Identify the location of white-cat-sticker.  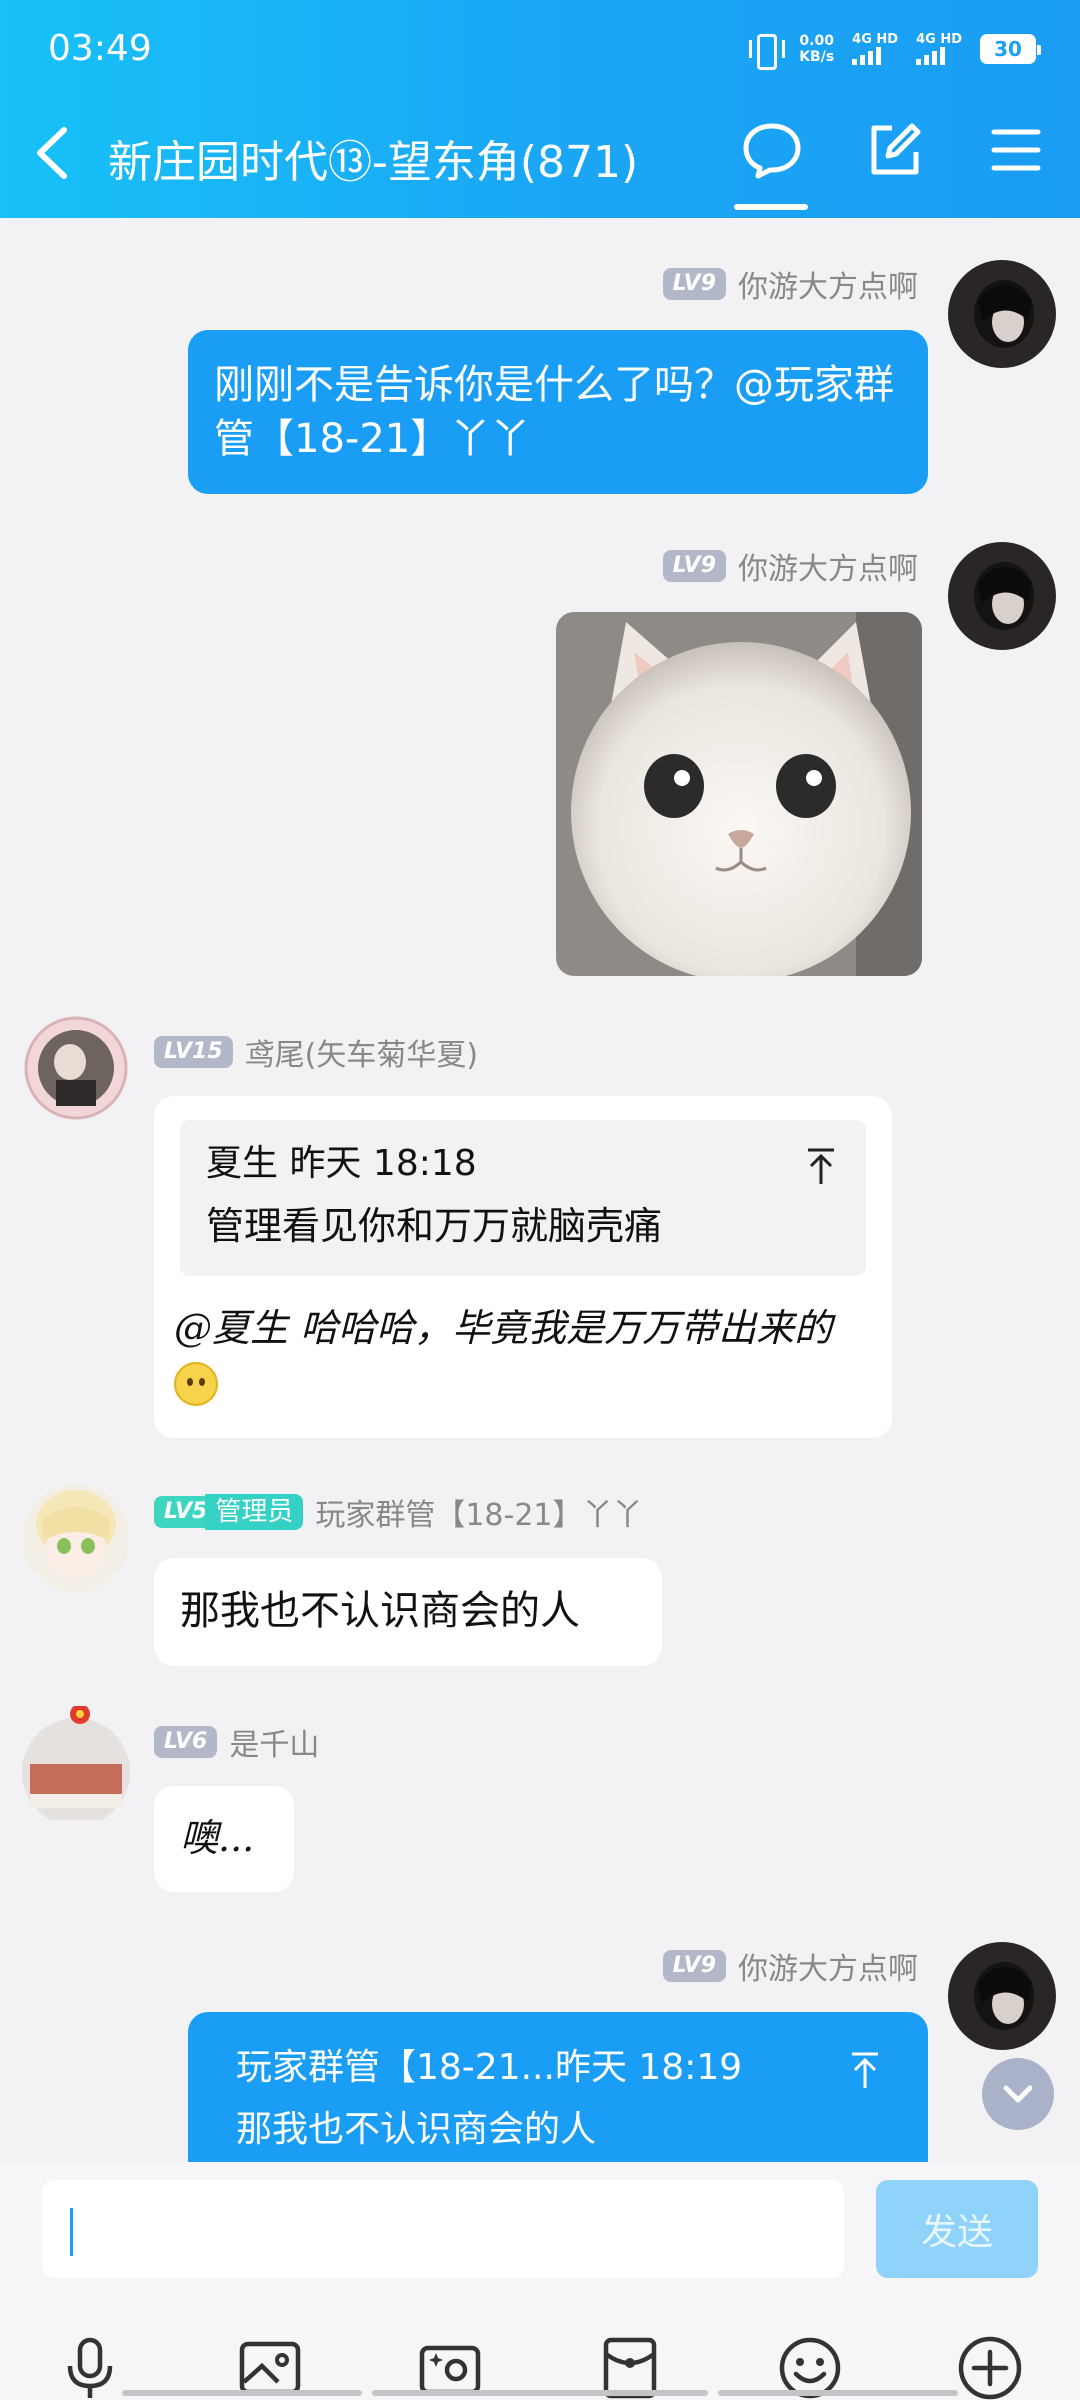
(739, 794).